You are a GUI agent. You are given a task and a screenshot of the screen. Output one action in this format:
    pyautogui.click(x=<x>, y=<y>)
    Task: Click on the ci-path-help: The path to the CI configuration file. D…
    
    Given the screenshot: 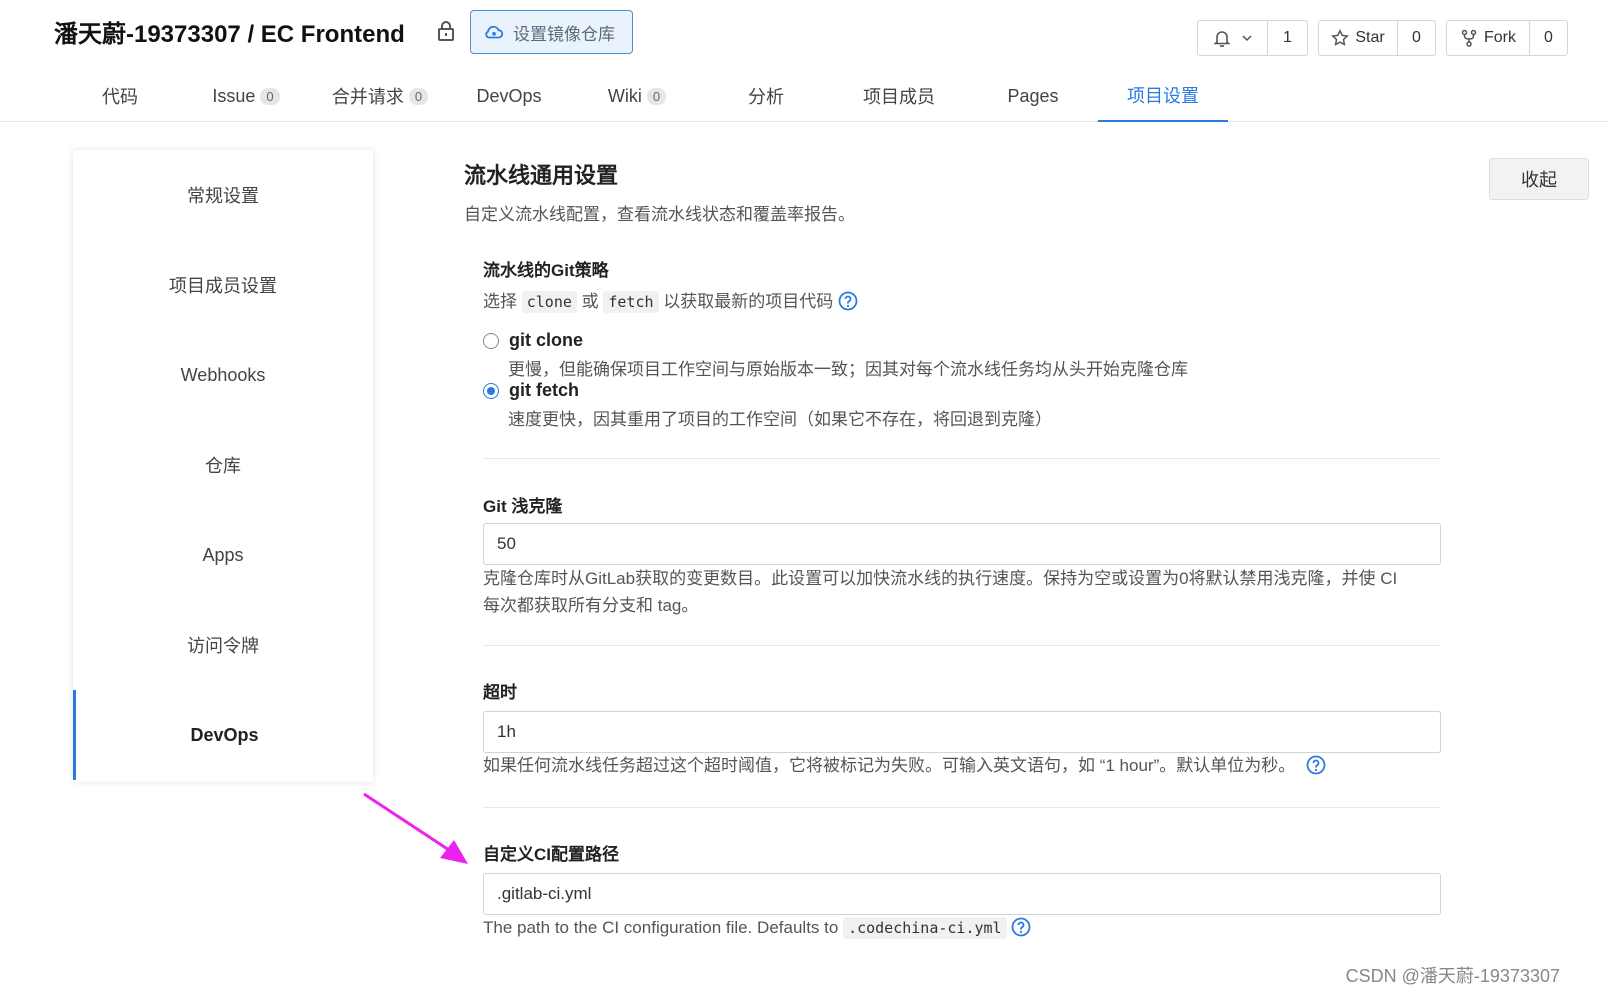 What is the action you would take?
    pyautogui.click(x=757, y=928)
    